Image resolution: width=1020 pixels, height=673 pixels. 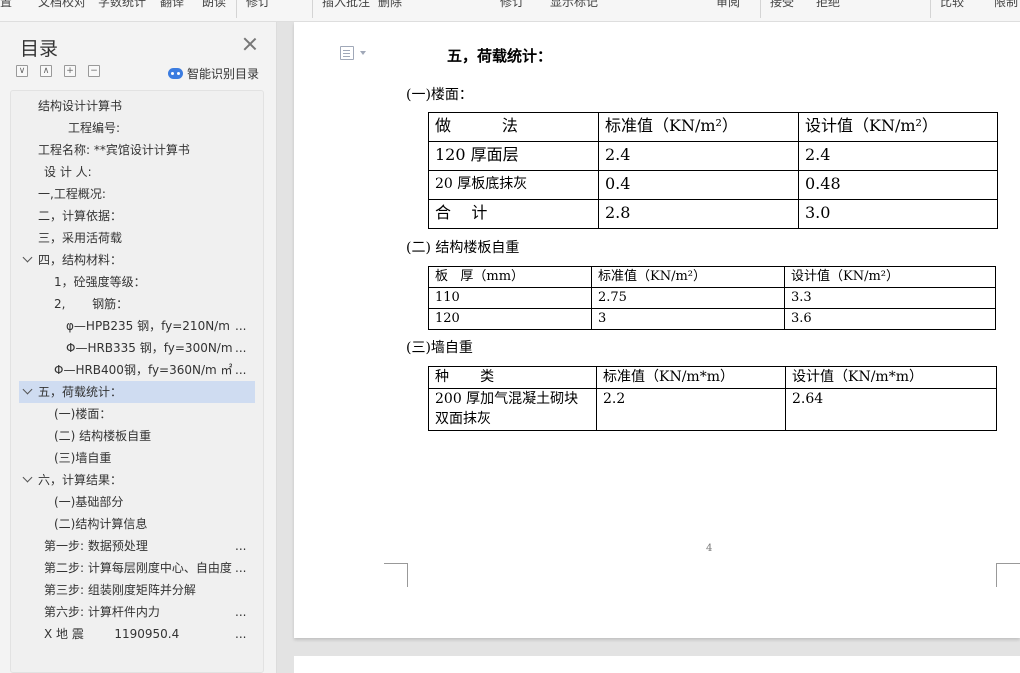 What do you see at coordinates (688, 319) in the screenshot?
I see `table-cell: 3` at bounding box center [688, 319].